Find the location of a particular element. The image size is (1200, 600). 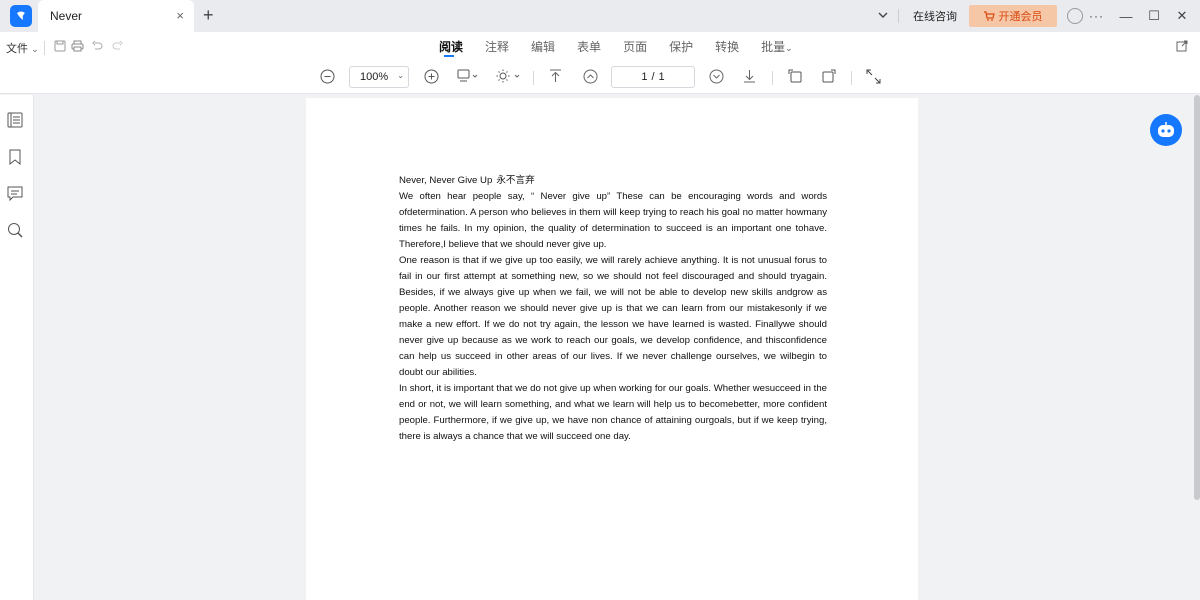

redo-icon is located at coordinates (118, 47).